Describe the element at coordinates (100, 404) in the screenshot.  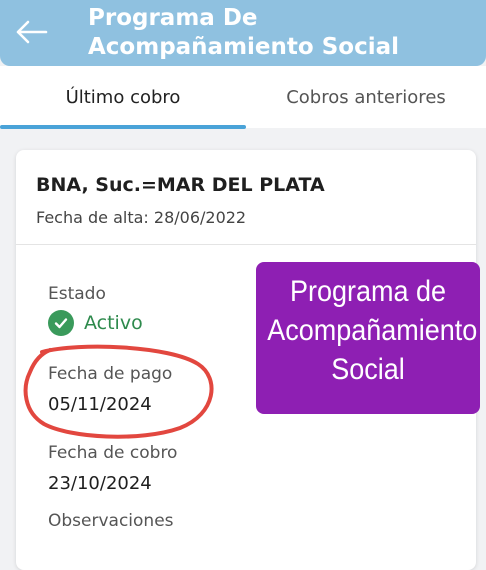
I see `payment-date-value: 05/11/2024` at that location.